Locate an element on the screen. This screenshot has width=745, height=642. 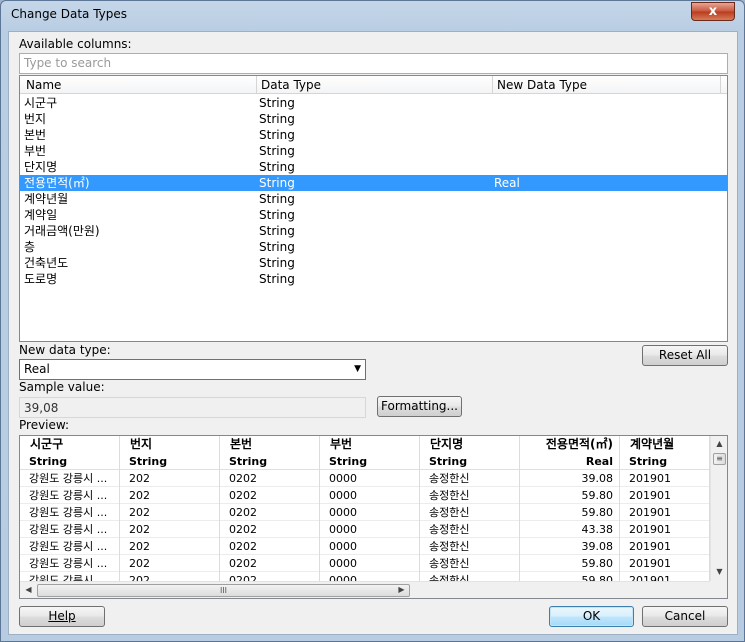
chevron-down-icon: ▼ is located at coordinates (357, 369).